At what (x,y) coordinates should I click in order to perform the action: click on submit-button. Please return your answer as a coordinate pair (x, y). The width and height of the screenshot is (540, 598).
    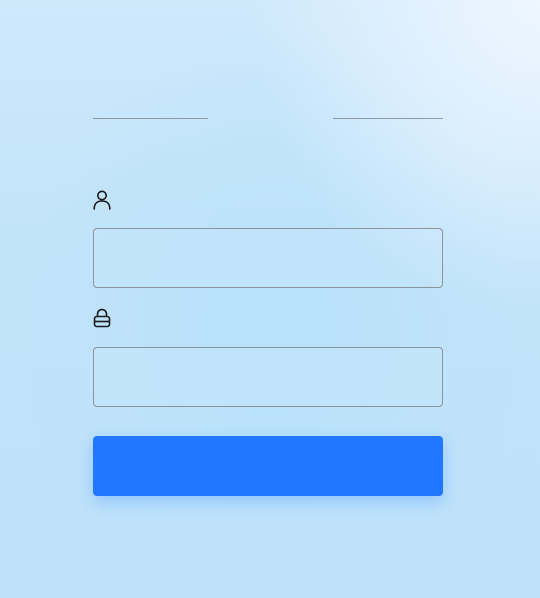
    Looking at the image, I should click on (268, 466).